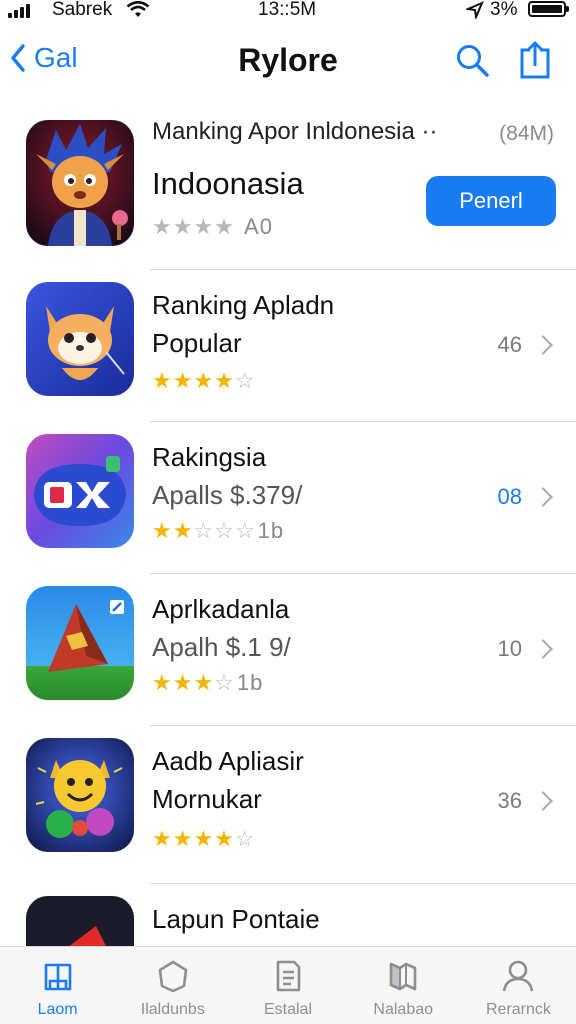  What do you see at coordinates (80, 183) in the screenshot?
I see `app-icon-featured` at bounding box center [80, 183].